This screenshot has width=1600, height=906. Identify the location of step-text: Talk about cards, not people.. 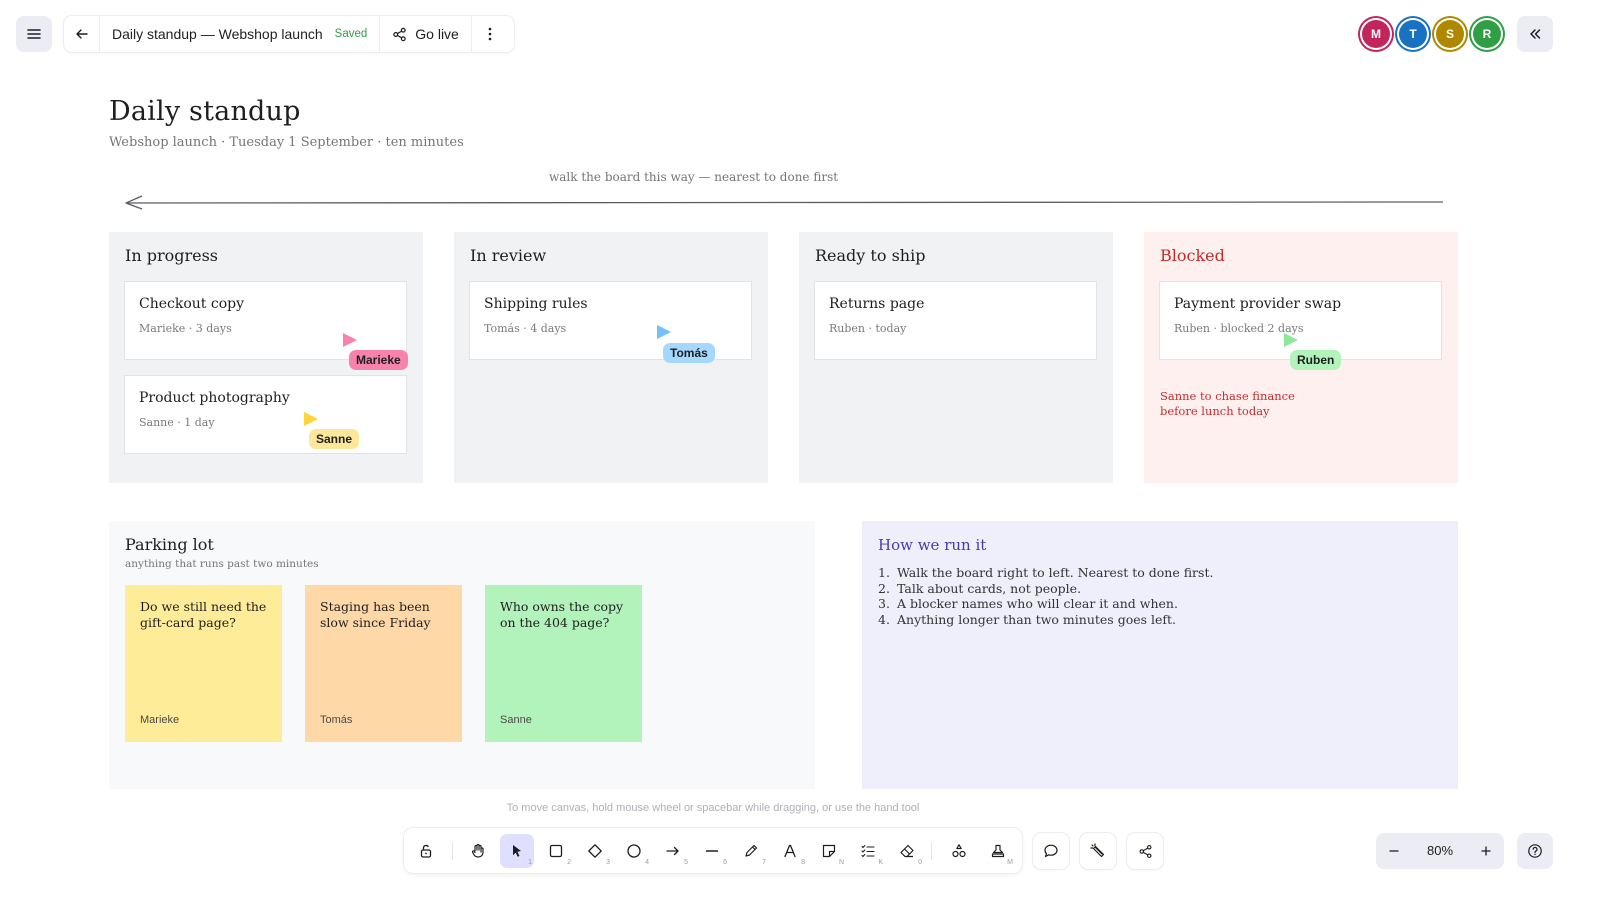
(989, 588).